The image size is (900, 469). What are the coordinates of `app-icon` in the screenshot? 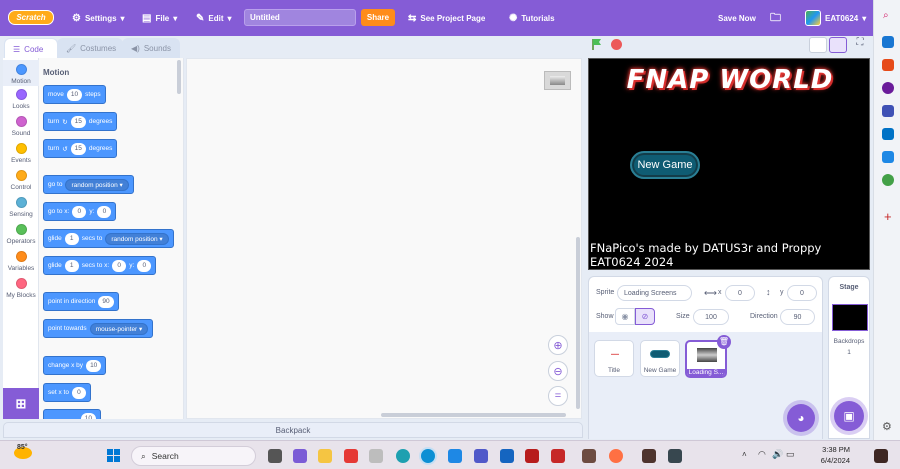 It's located at (455, 456).